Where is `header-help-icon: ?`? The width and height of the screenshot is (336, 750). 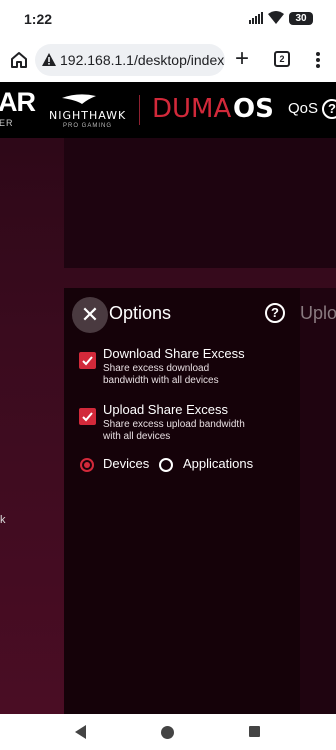 header-help-icon: ? is located at coordinates (329, 109).